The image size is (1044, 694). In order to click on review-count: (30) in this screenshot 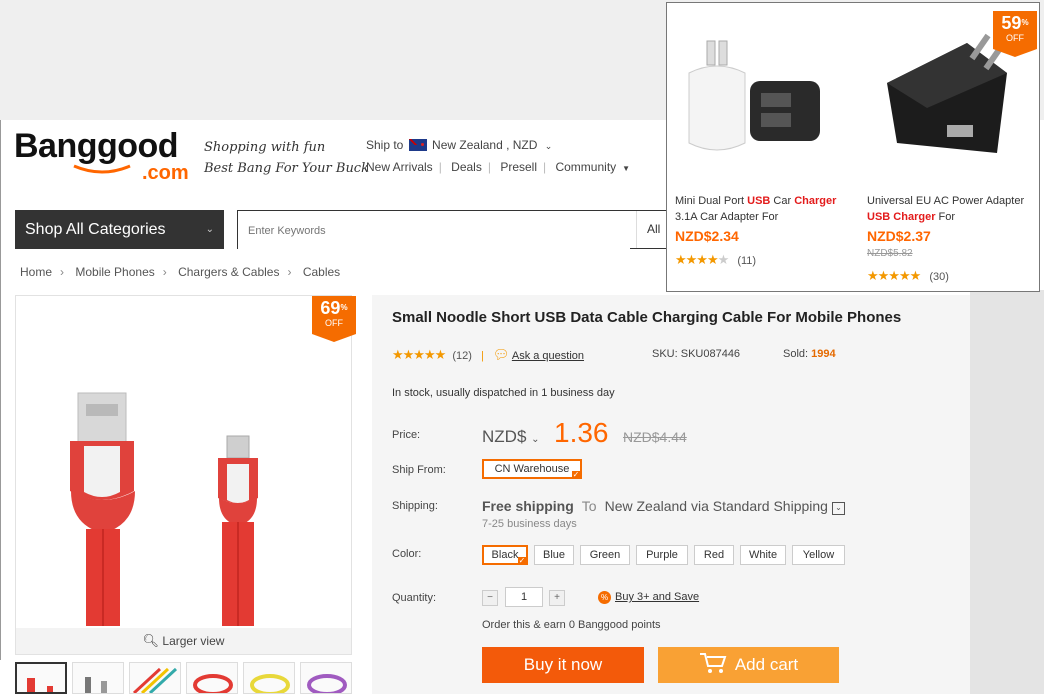, I will do `click(939, 277)`.